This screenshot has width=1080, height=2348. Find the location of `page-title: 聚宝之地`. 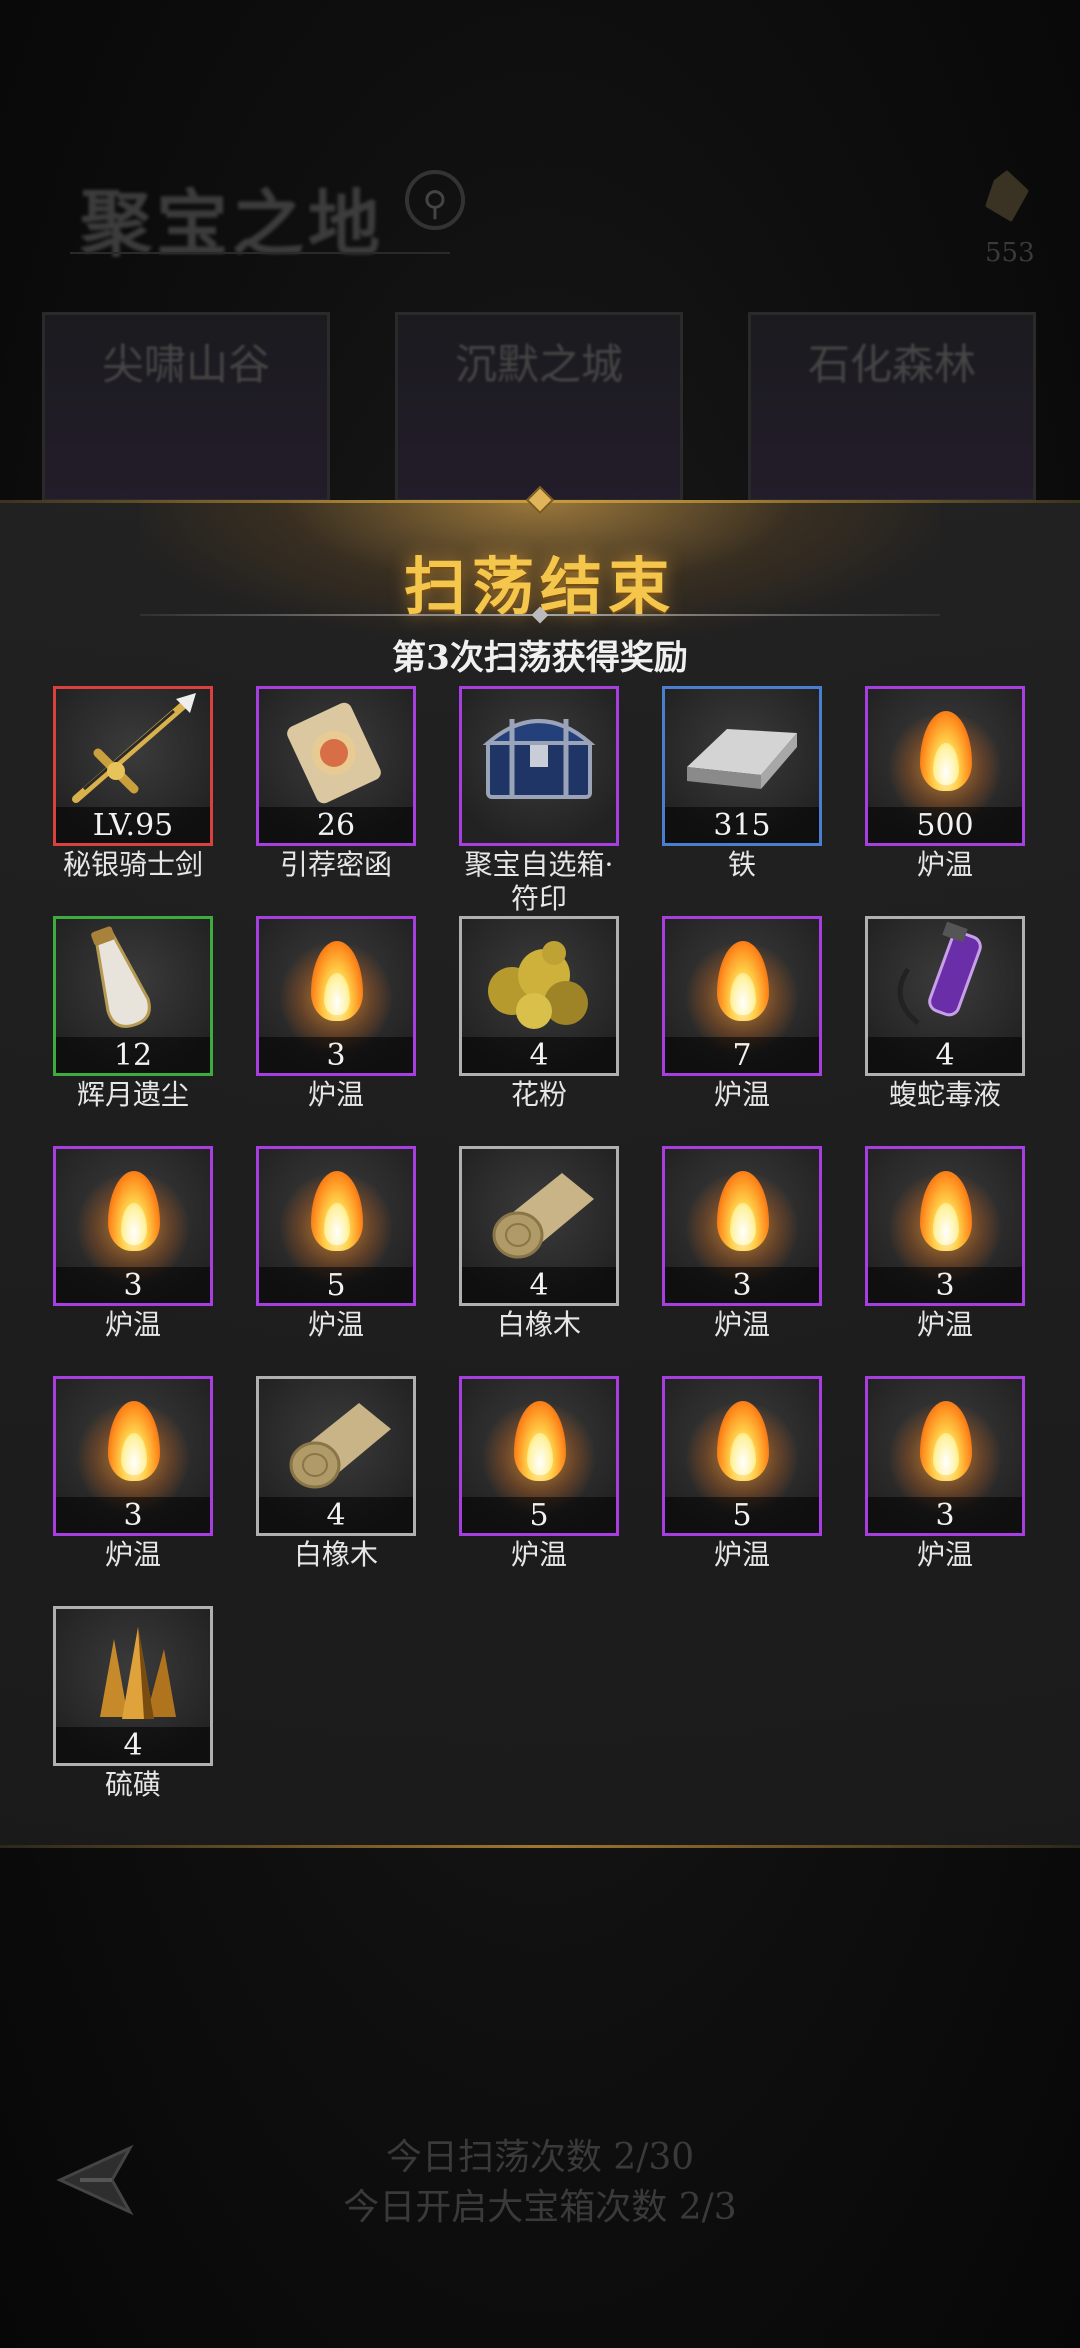

page-title: 聚宝之地 is located at coordinates (232, 223).